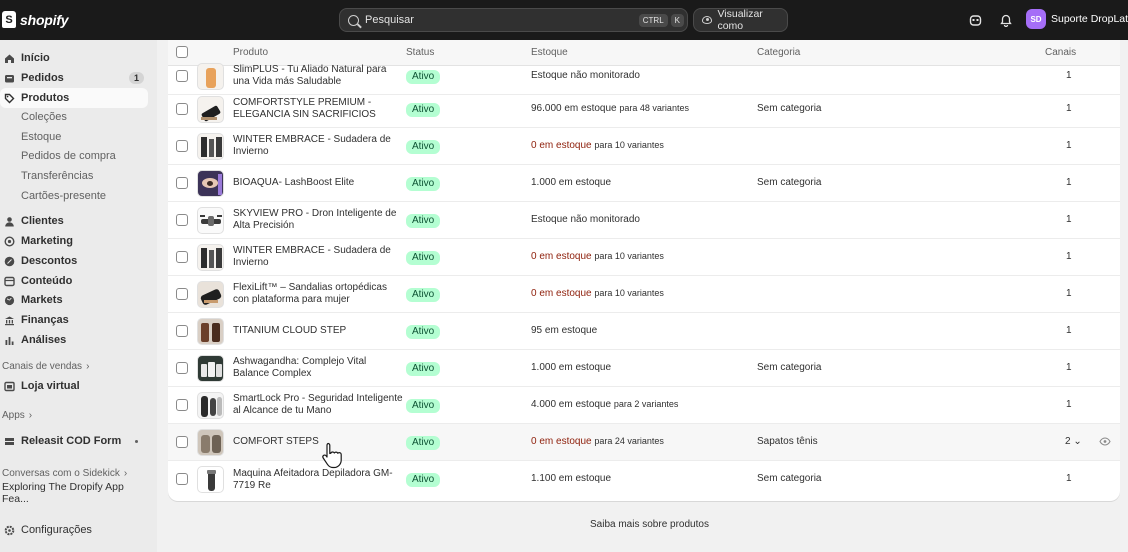 This screenshot has height=552, width=1128. I want to click on product-name: TITANIUM CLOUD STEP, so click(318, 331).